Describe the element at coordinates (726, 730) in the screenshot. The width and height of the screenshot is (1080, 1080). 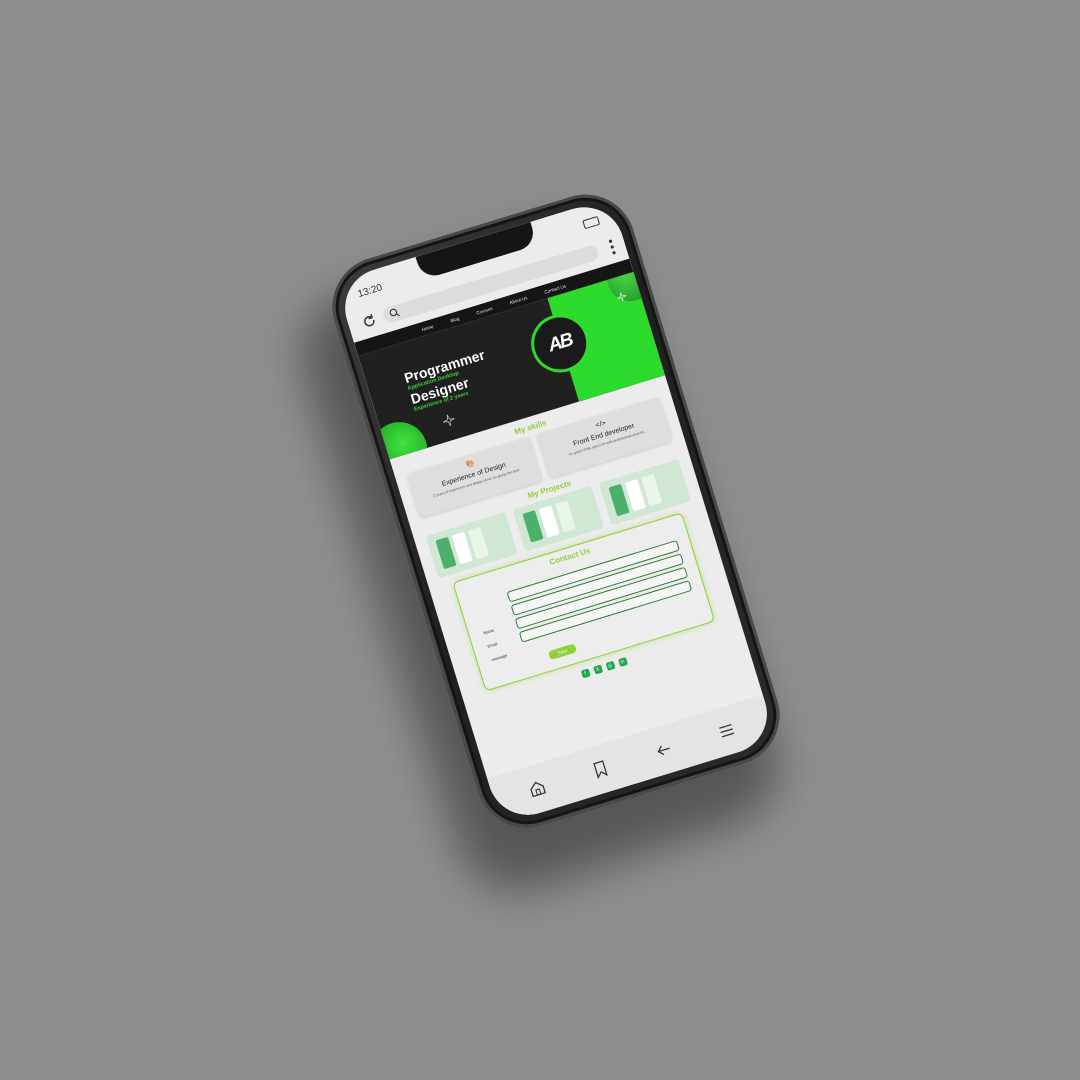
I see `menu-icon` at that location.